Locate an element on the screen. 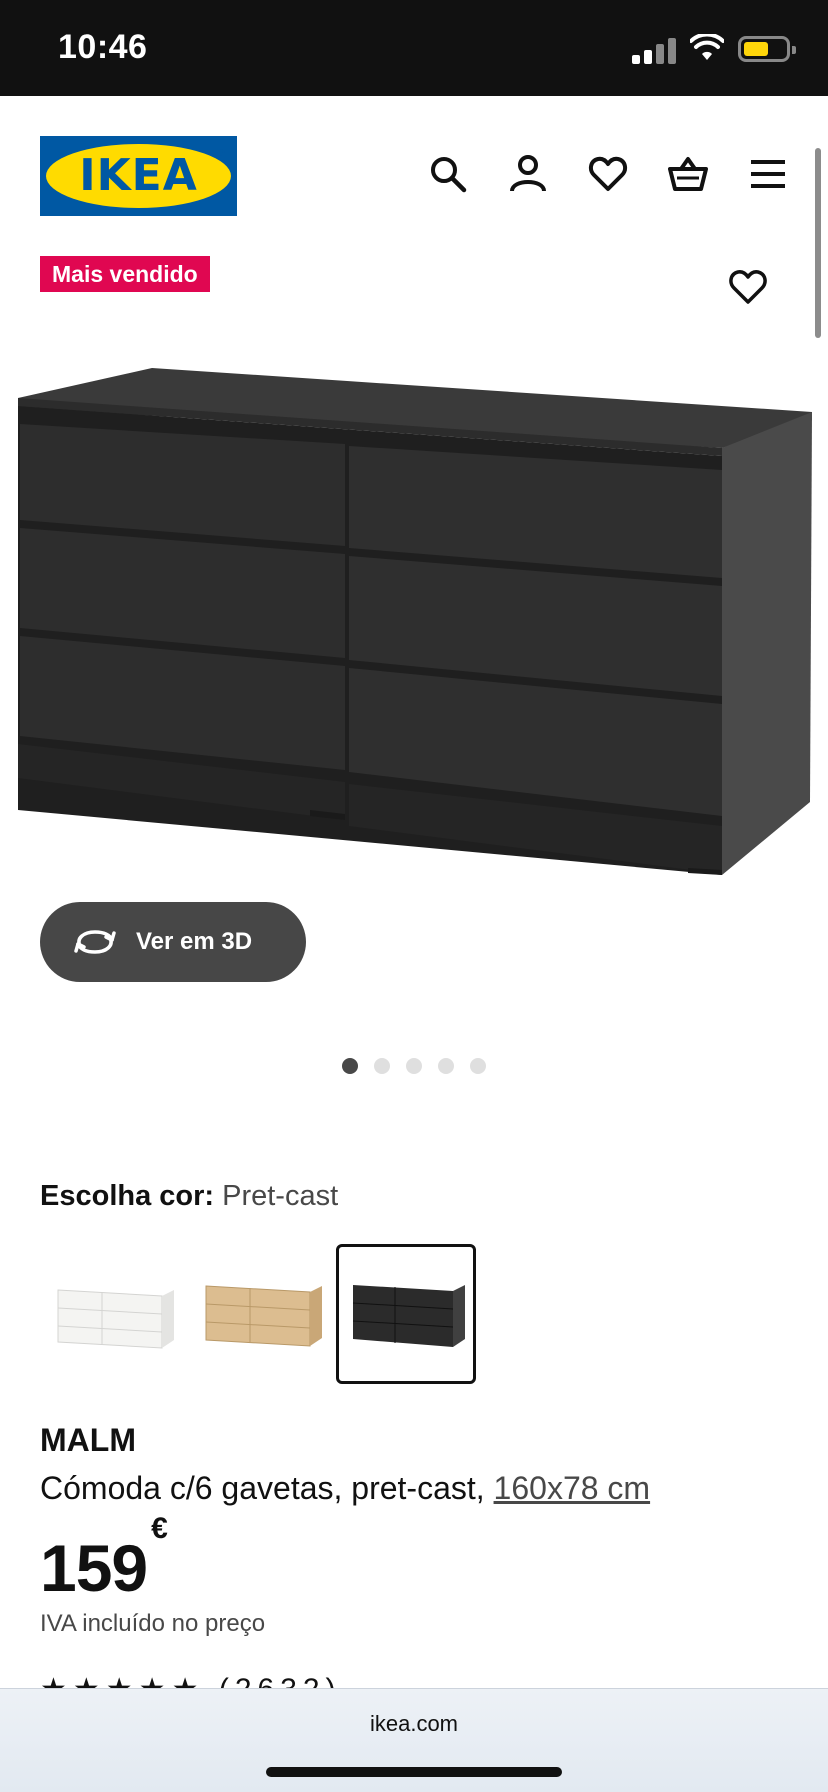 The image size is (828, 1792). product-size-link: 160x78 cm is located at coordinates (572, 1488).